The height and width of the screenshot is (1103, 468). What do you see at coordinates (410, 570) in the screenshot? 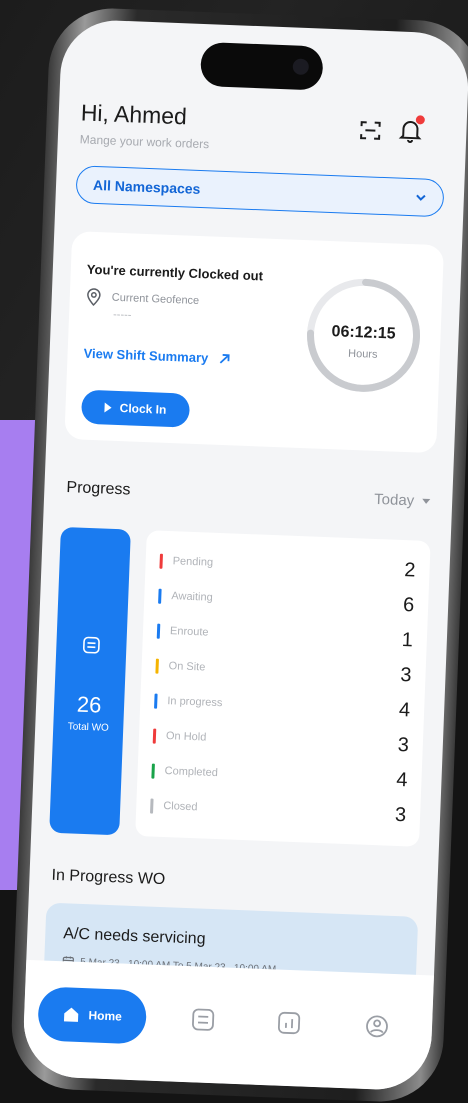
I see `status-count: 2` at bounding box center [410, 570].